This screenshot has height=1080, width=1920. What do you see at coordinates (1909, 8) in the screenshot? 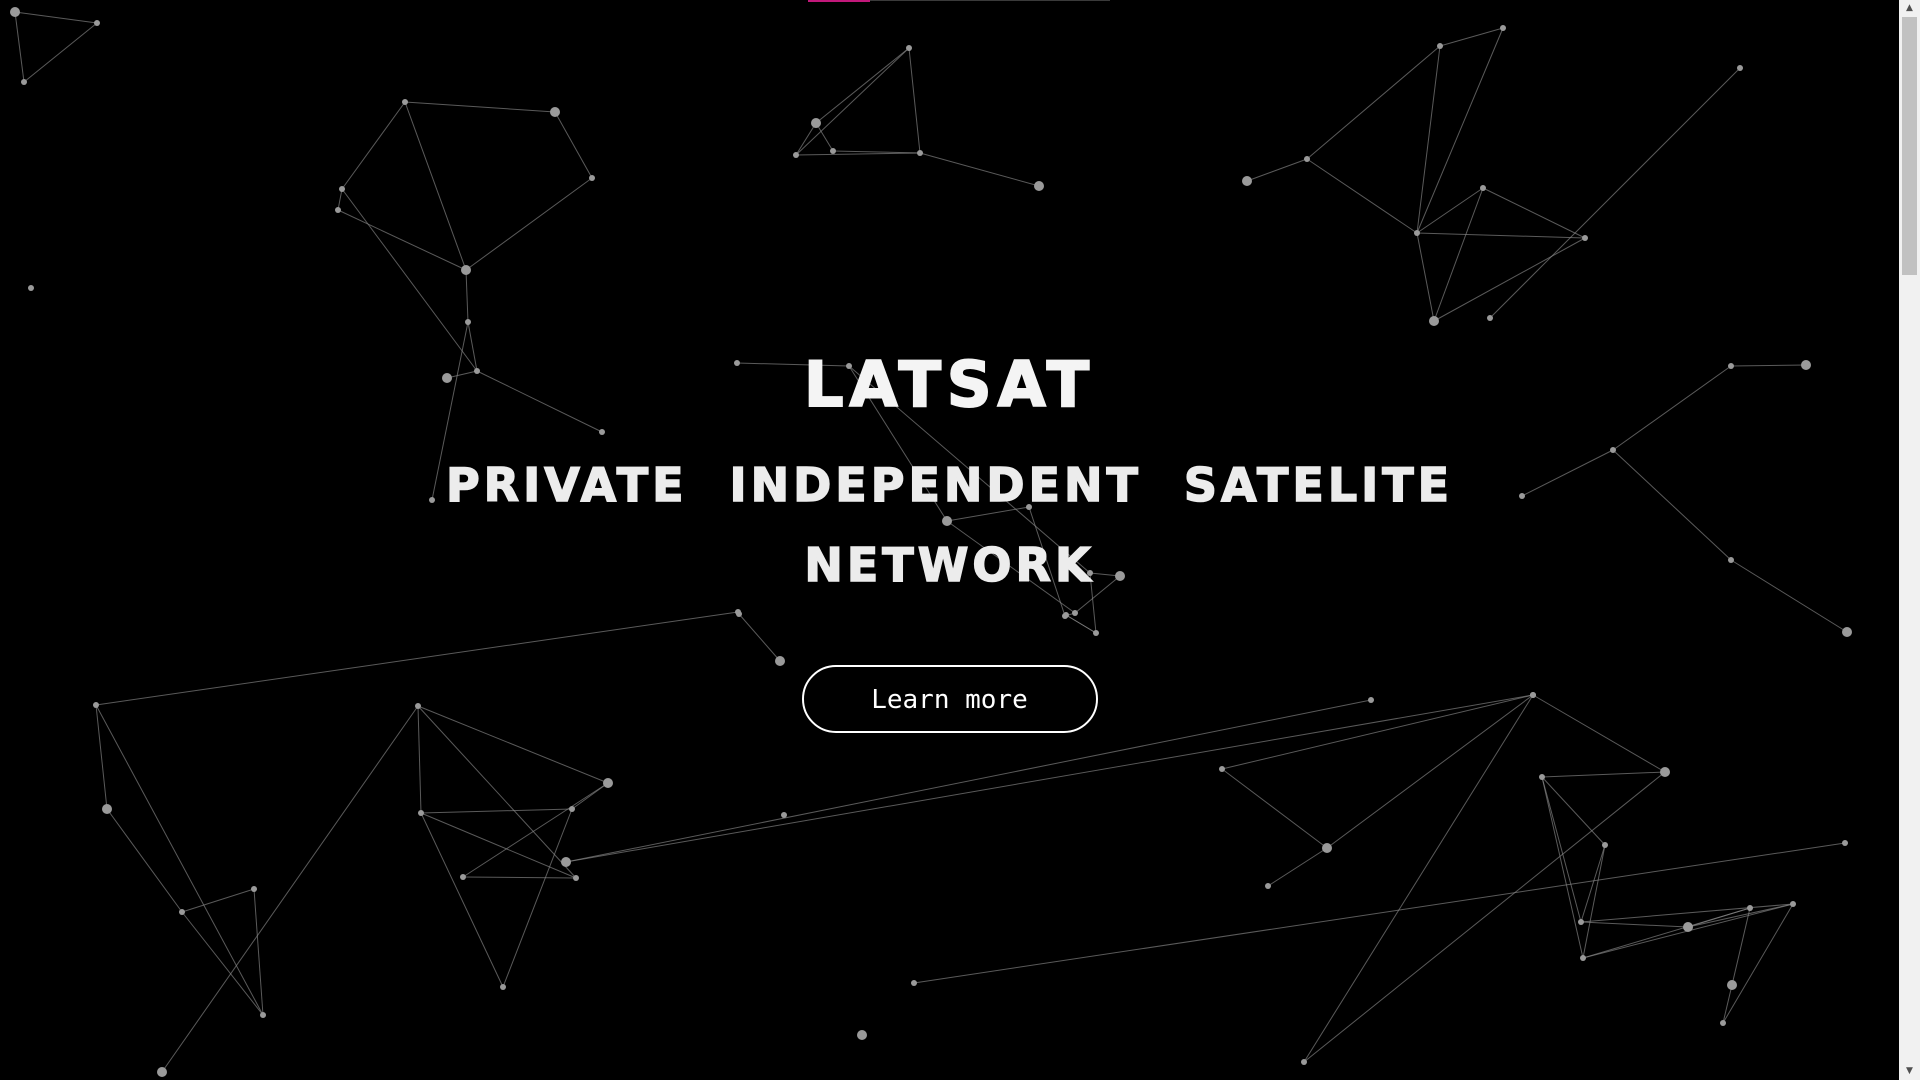
I see `scroll-up-arrow-icon: ▲` at bounding box center [1909, 8].